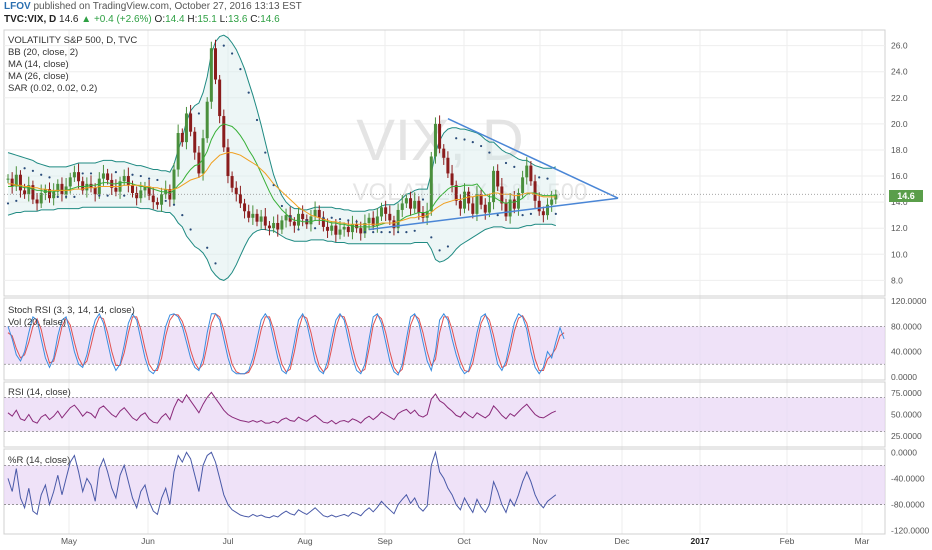  I want to click on x-tick-label: Oct, so click(464, 541).